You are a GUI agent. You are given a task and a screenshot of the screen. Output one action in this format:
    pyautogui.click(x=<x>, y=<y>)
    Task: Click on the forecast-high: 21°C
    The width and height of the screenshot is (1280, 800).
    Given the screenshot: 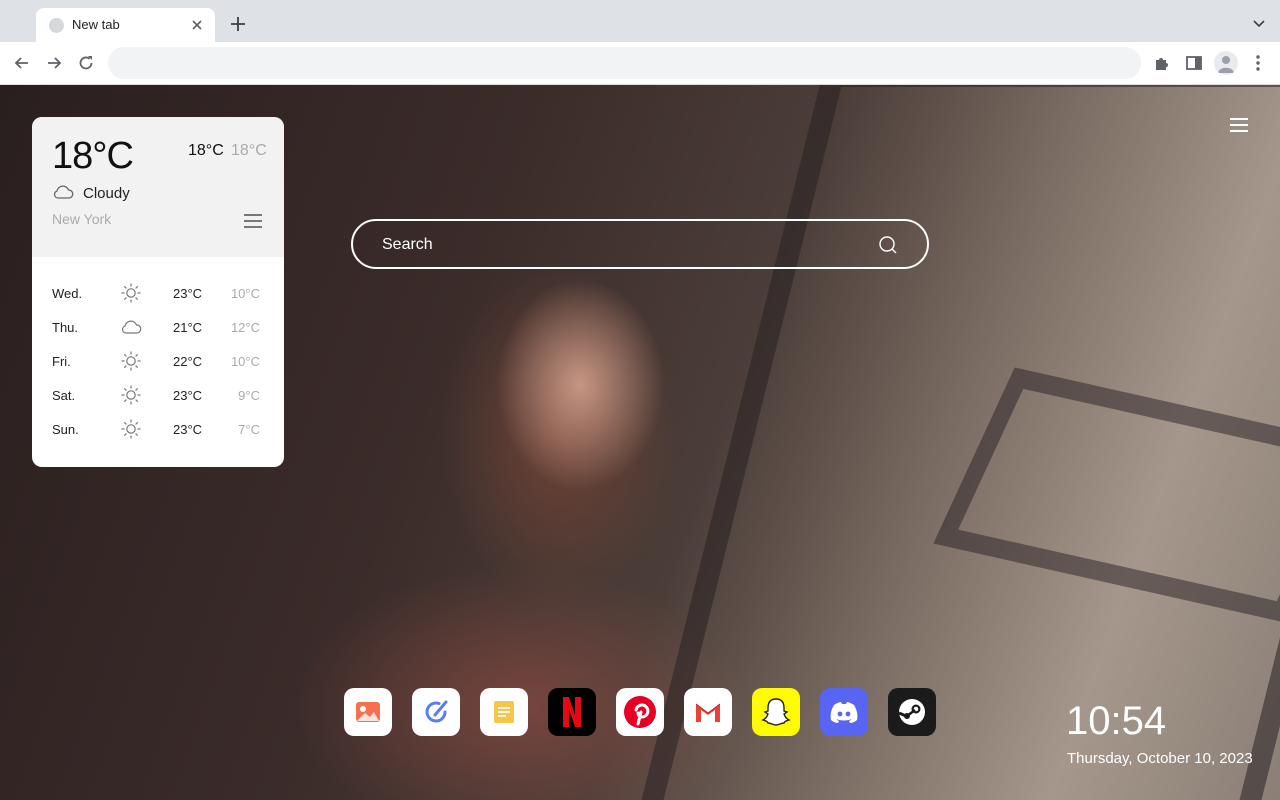 What is the action you would take?
    pyautogui.click(x=188, y=327)
    